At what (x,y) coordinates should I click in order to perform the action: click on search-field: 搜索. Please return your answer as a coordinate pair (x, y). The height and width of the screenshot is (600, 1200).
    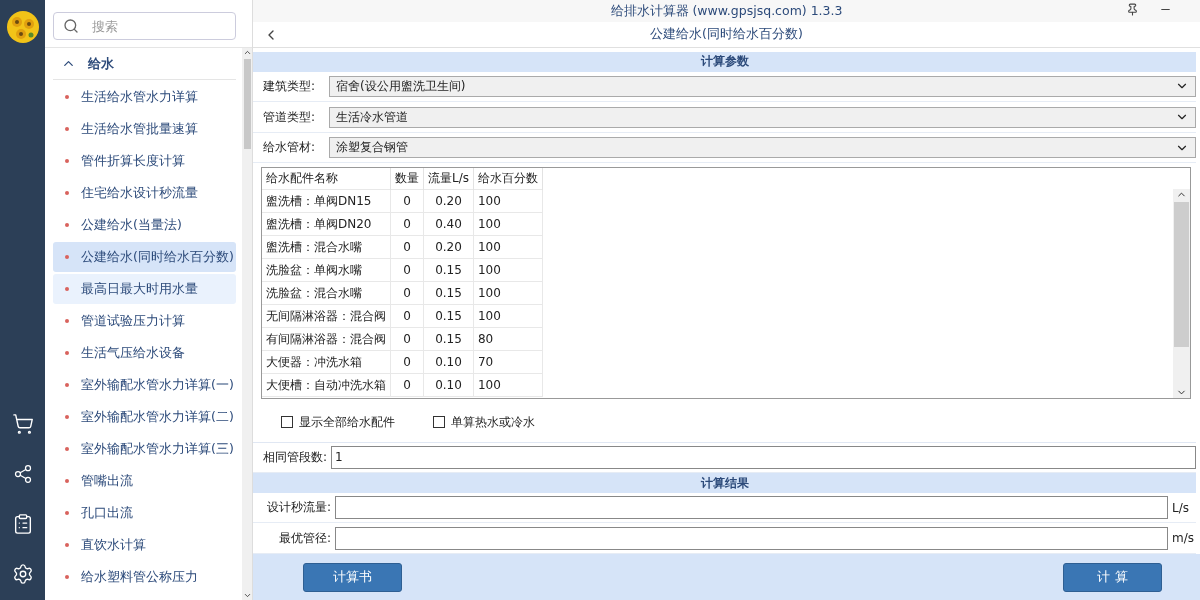
    Looking at the image, I should click on (144, 26).